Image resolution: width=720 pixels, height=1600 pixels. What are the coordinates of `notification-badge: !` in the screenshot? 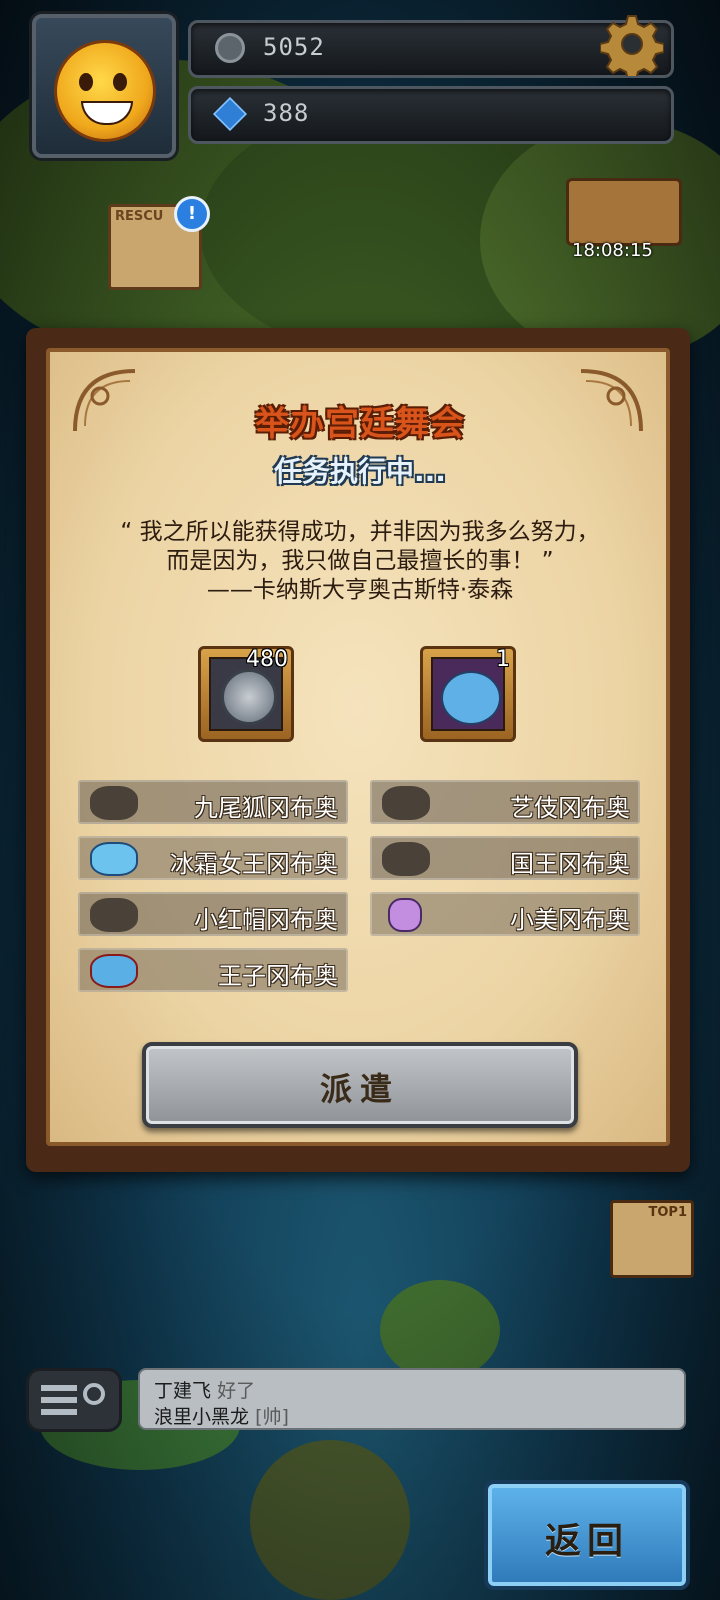 It's located at (192, 214).